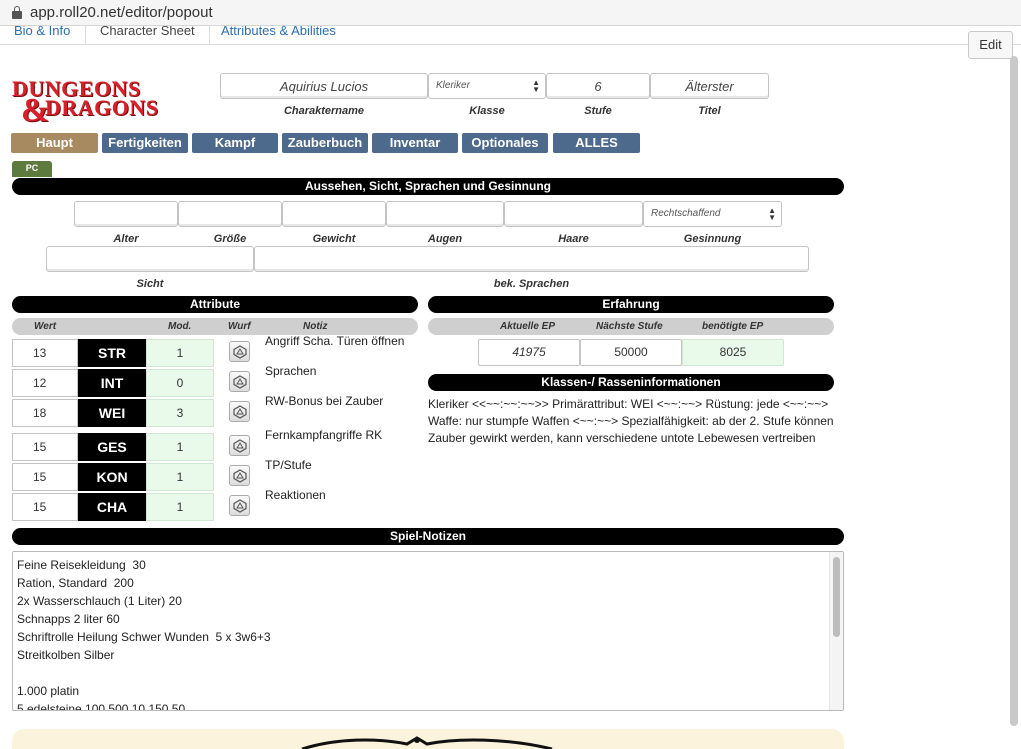 This screenshot has width=1021, height=749. What do you see at coordinates (45, 413) in the screenshot?
I see `attribute-value-input: 18` at bounding box center [45, 413].